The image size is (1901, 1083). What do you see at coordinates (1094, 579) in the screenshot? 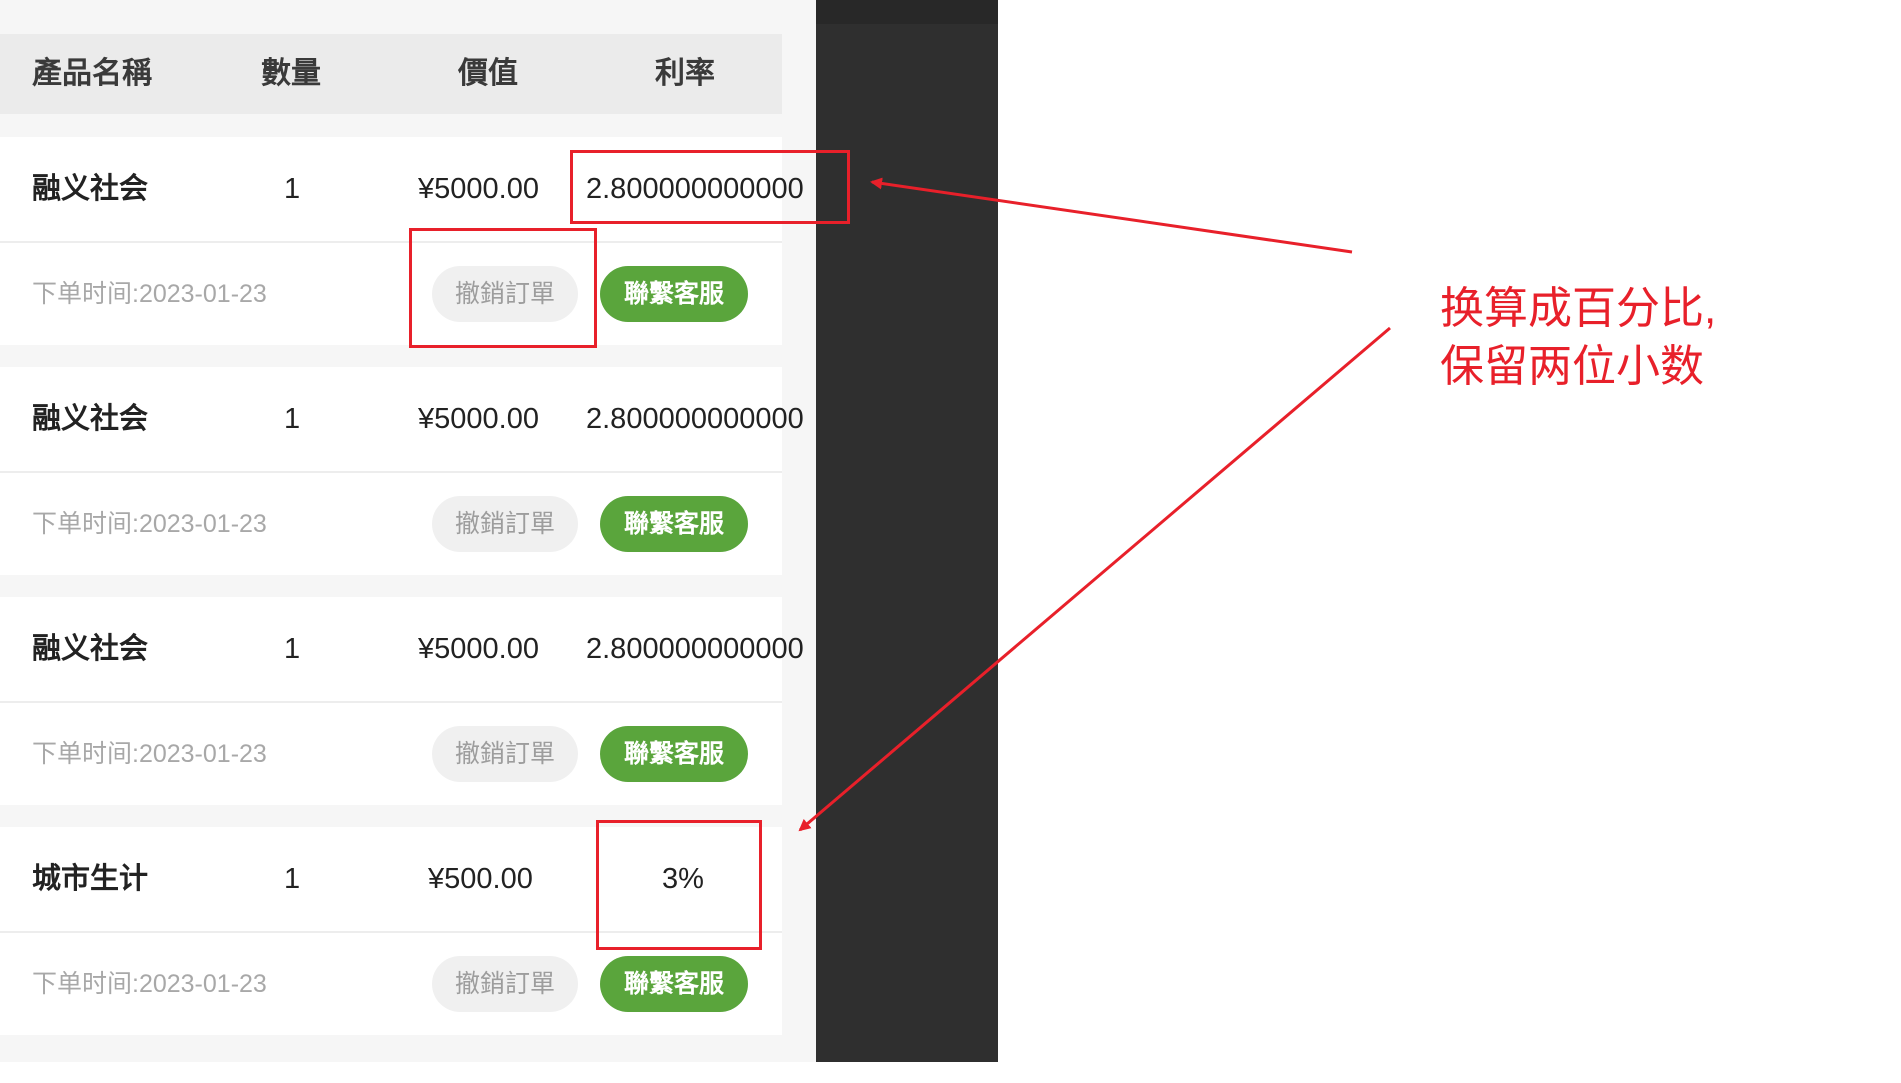
I see `arrow-to-percent` at bounding box center [1094, 579].